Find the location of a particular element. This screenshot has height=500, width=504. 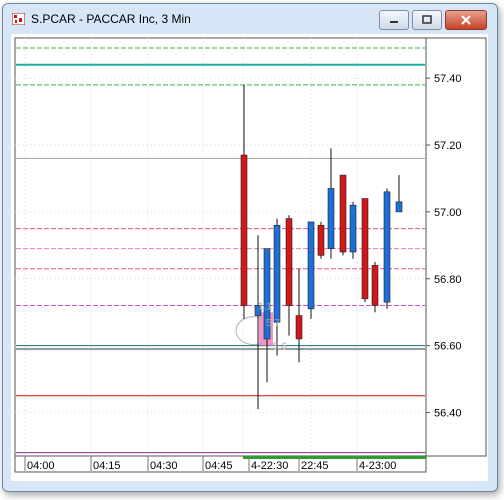

overlay-label: 5.7 is located at coordinates (273, 323).